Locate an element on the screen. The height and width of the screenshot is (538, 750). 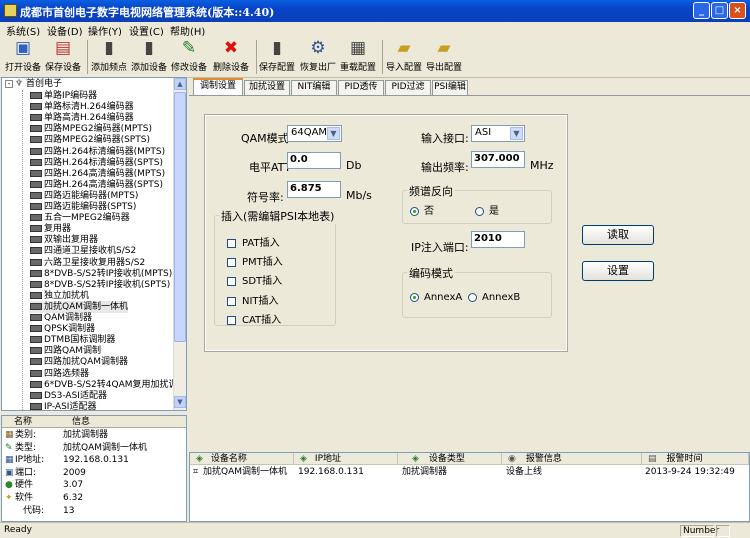
type-icon: ✎ is located at coordinates (9, 447).